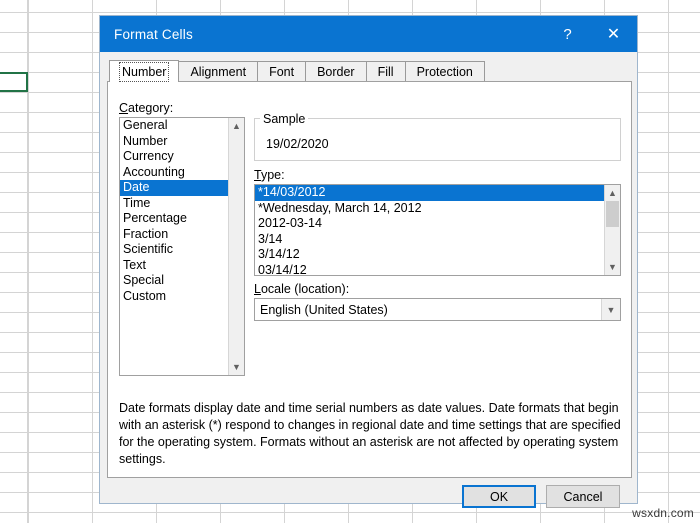 The width and height of the screenshot is (700, 523). I want to click on type-scrollbar: ▲ ▼, so click(612, 230).